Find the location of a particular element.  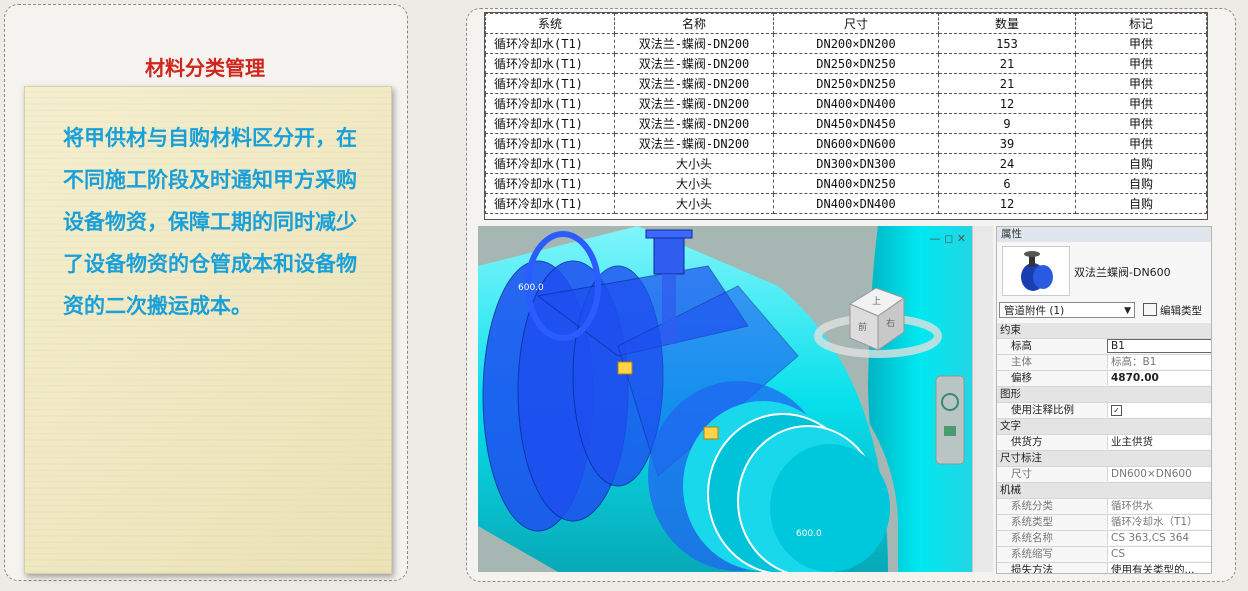

edit-type-label: 编辑类型 is located at coordinates (1181, 311).